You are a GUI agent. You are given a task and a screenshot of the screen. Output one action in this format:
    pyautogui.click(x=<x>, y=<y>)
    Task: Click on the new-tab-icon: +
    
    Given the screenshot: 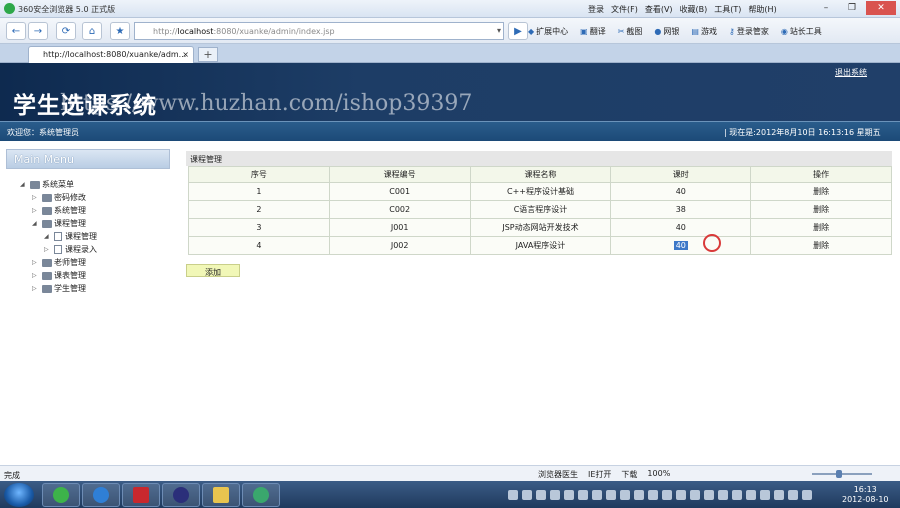 What is the action you would take?
    pyautogui.click(x=208, y=54)
    